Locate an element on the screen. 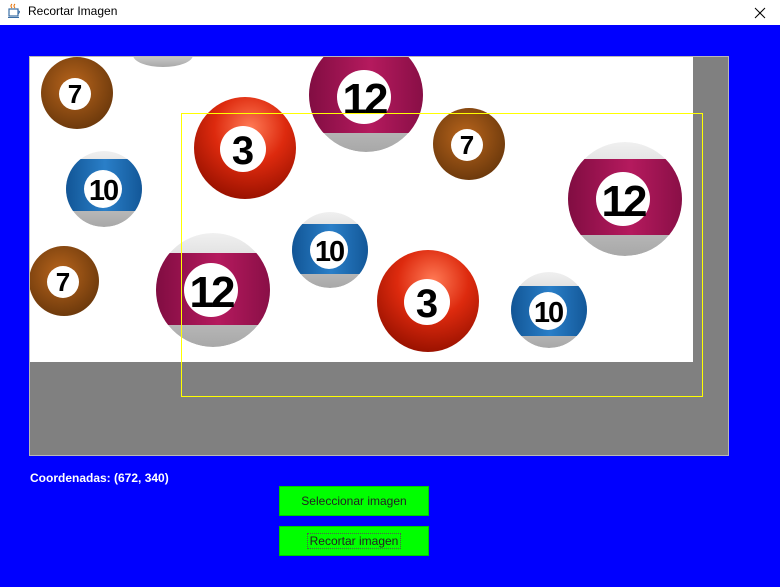 Image resolution: width=780 pixels, height=587 pixels. ball-10-center: 10 is located at coordinates (330, 250).